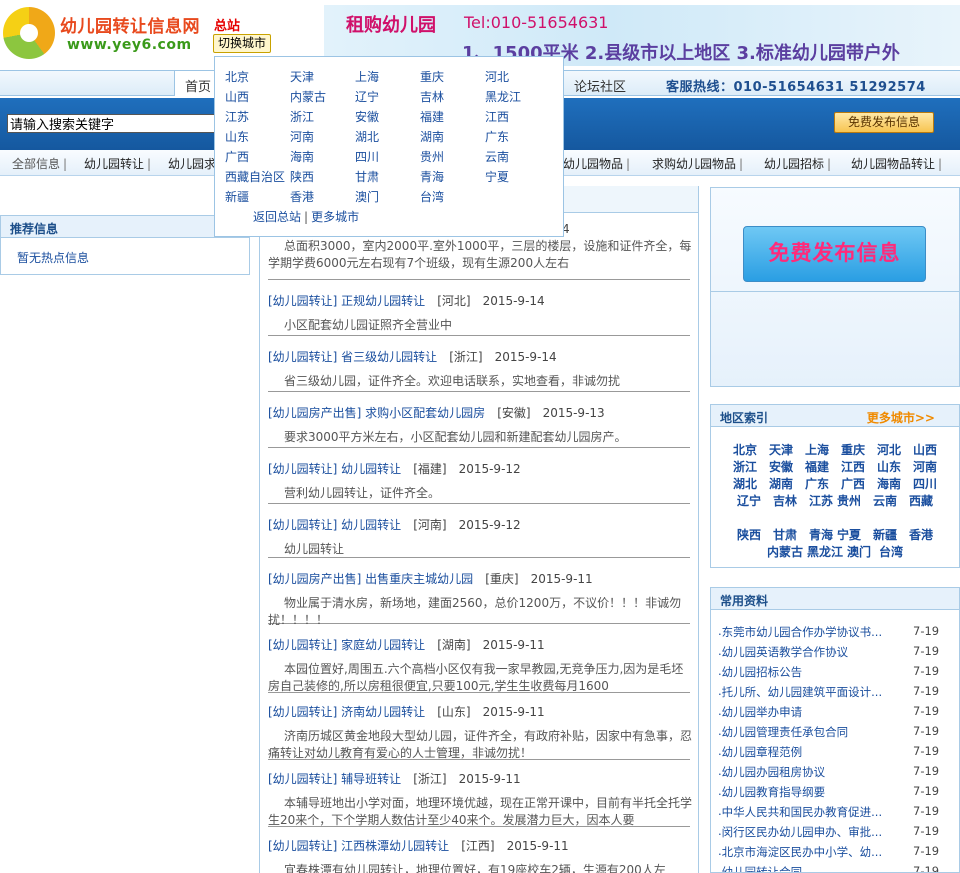  What do you see at coordinates (432, 176) in the screenshot?
I see `city-link: 青海` at bounding box center [432, 176].